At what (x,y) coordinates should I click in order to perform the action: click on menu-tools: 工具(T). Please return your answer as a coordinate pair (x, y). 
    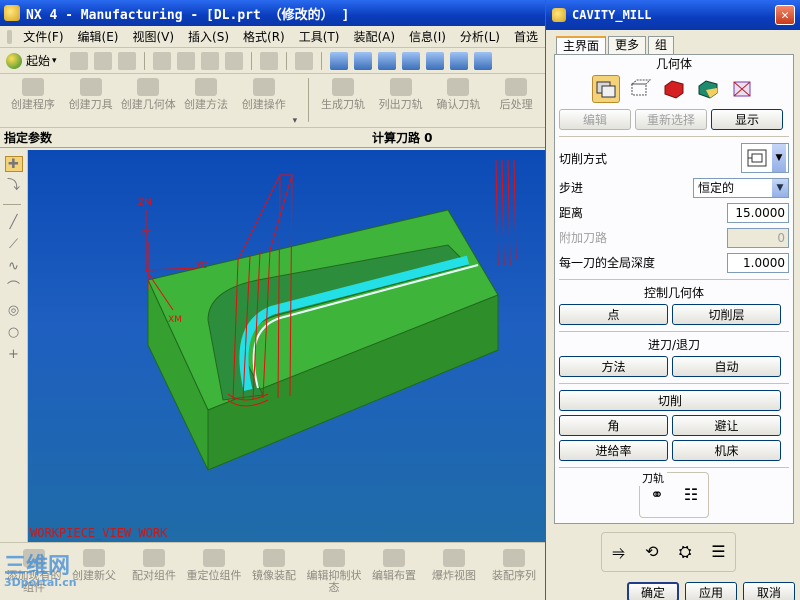
    Looking at the image, I should click on (319, 36).